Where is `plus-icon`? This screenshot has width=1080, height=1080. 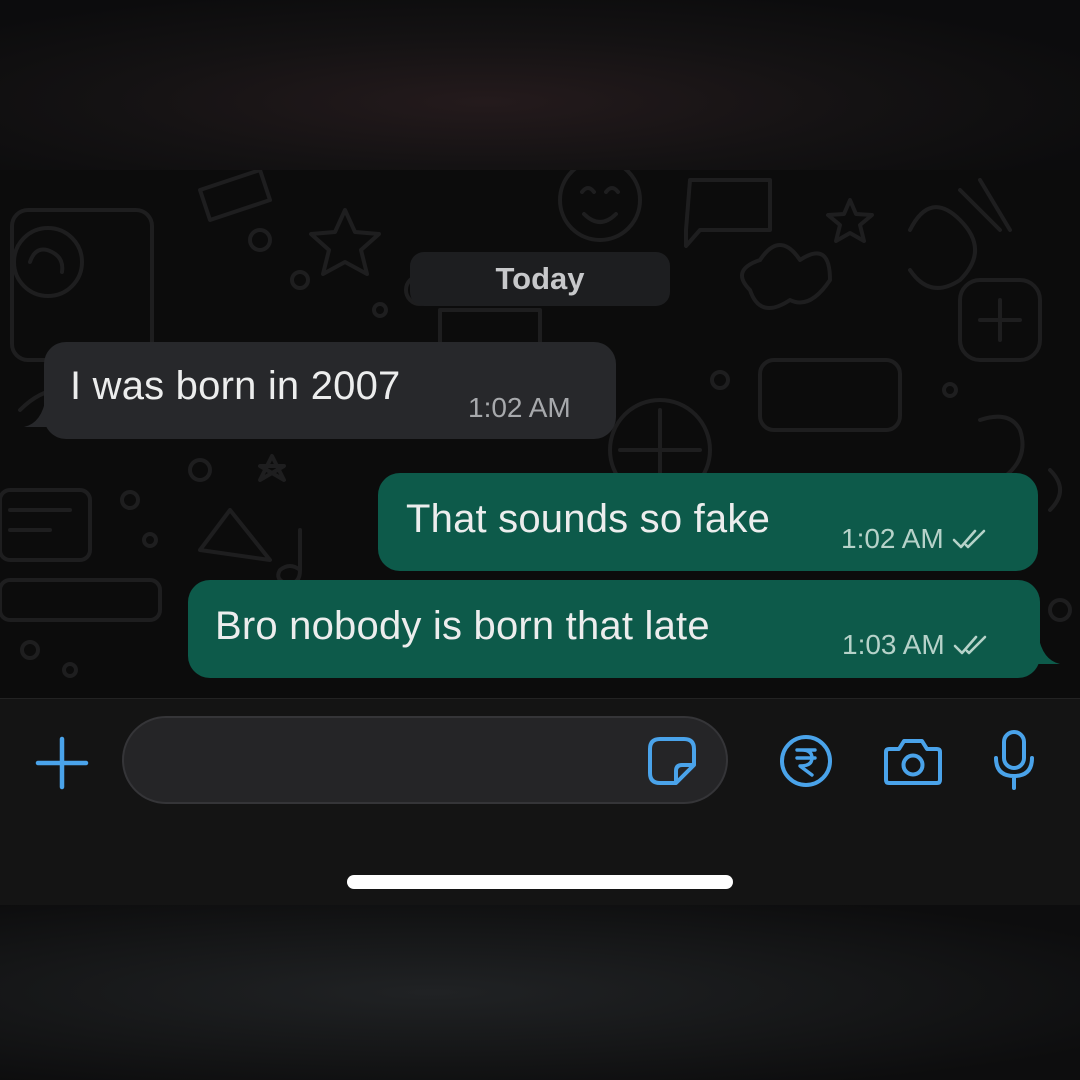
plus-icon is located at coordinates (62, 763).